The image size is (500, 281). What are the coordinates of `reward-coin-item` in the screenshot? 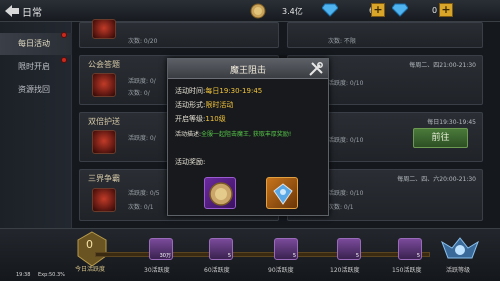 It's located at (220, 193).